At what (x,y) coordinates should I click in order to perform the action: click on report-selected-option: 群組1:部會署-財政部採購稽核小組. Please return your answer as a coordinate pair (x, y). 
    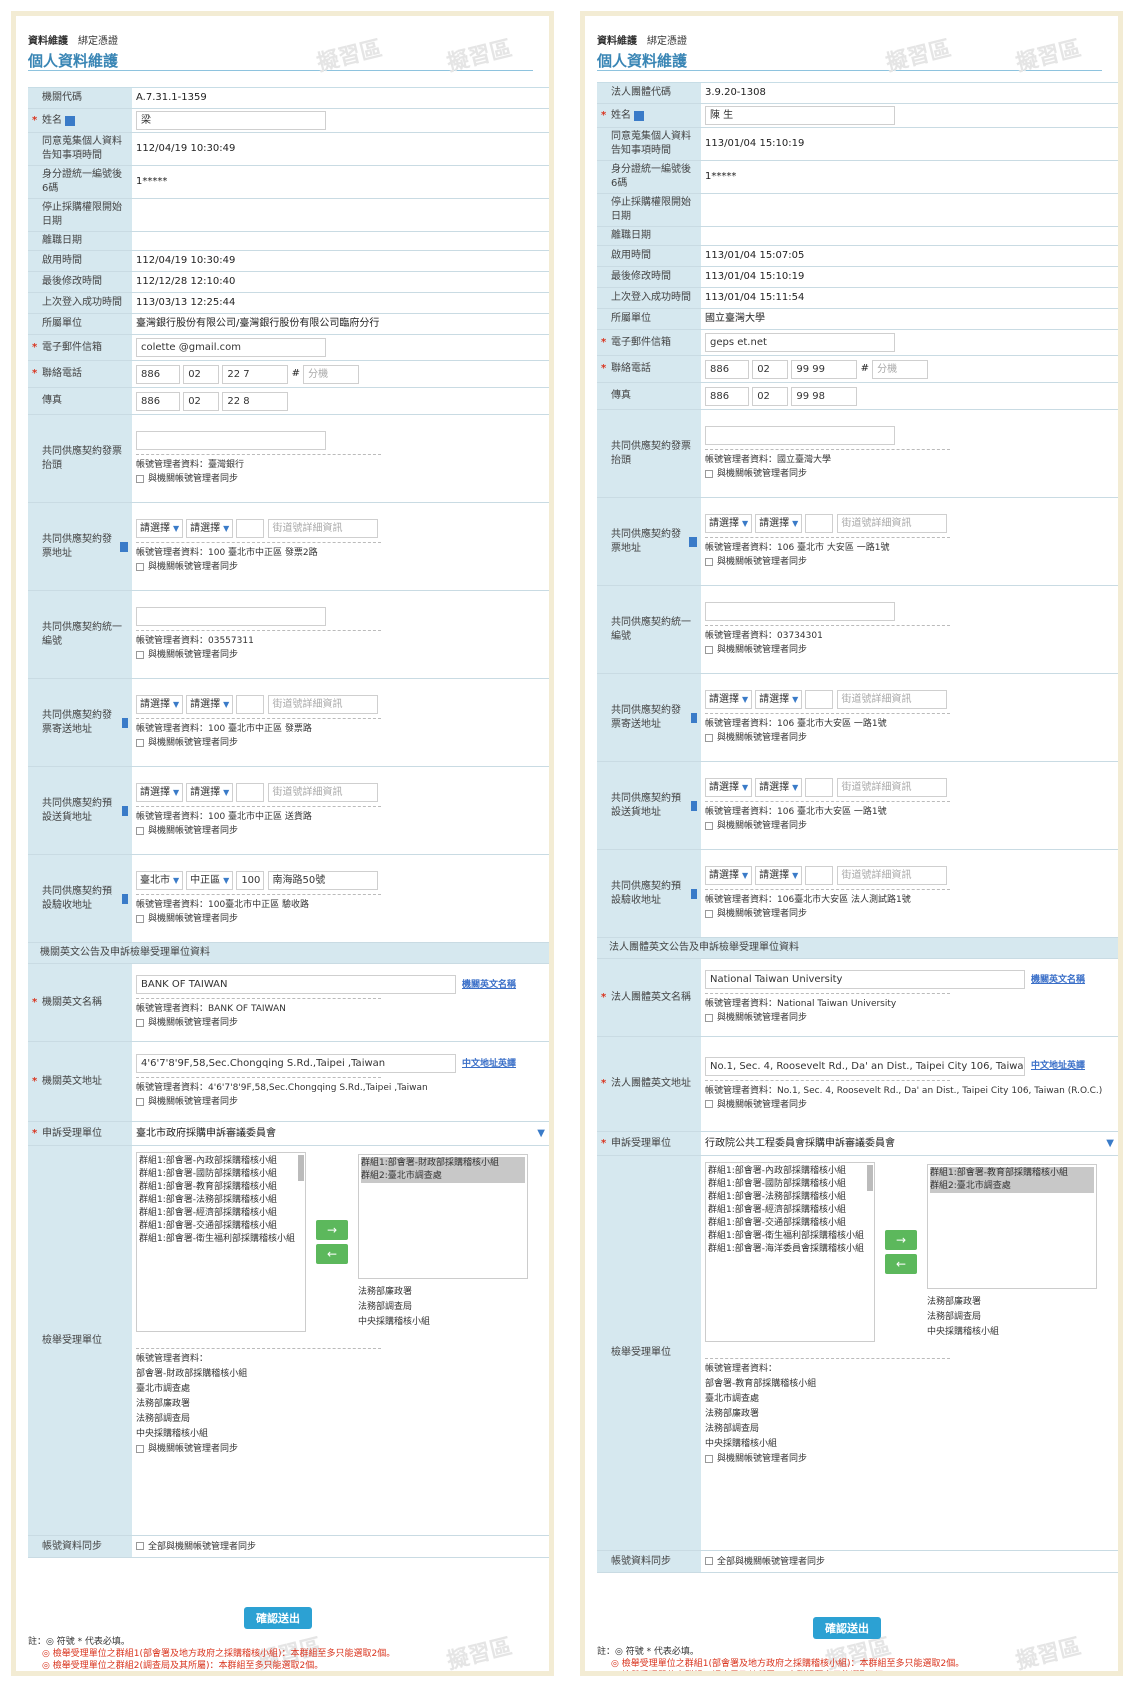
    Looking at the image, I should click on (443, 1163).